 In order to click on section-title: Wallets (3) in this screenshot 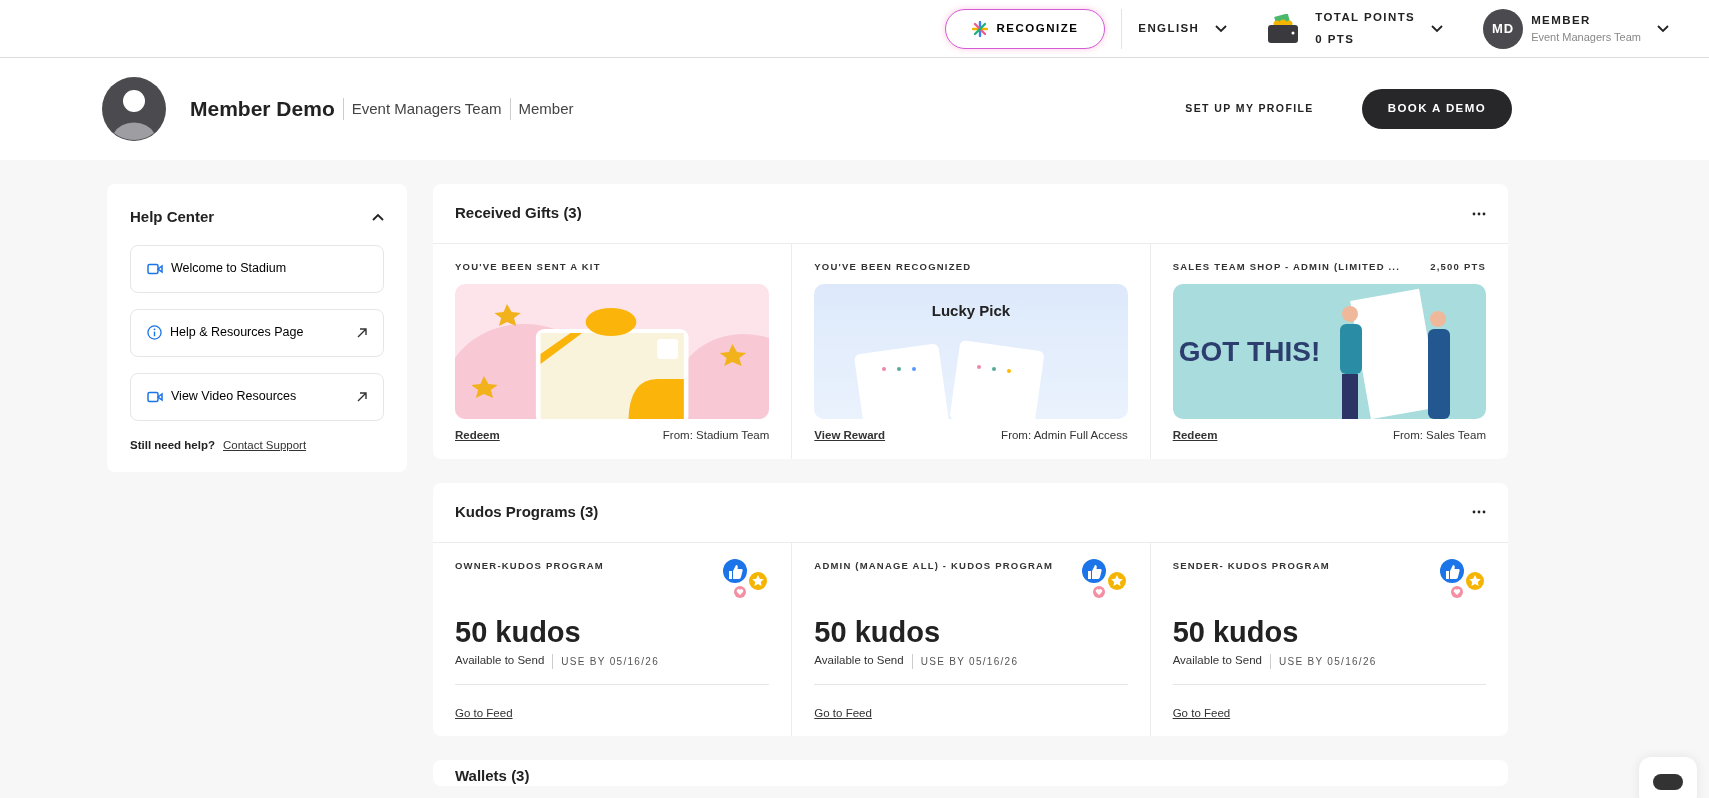, I will do `click(492, 776)`.